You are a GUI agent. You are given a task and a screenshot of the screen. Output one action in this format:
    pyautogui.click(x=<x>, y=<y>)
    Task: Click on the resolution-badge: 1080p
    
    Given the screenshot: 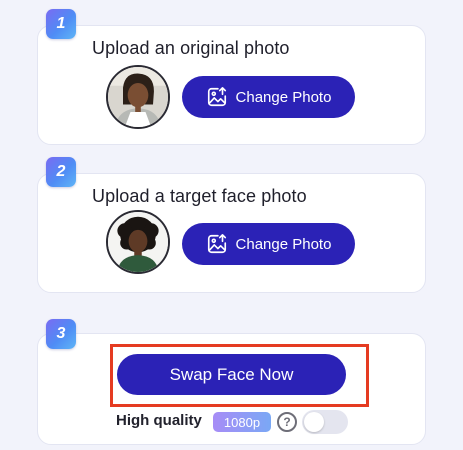 What is the action you would take?
    pyautogui.click(x=242, y=422)
    